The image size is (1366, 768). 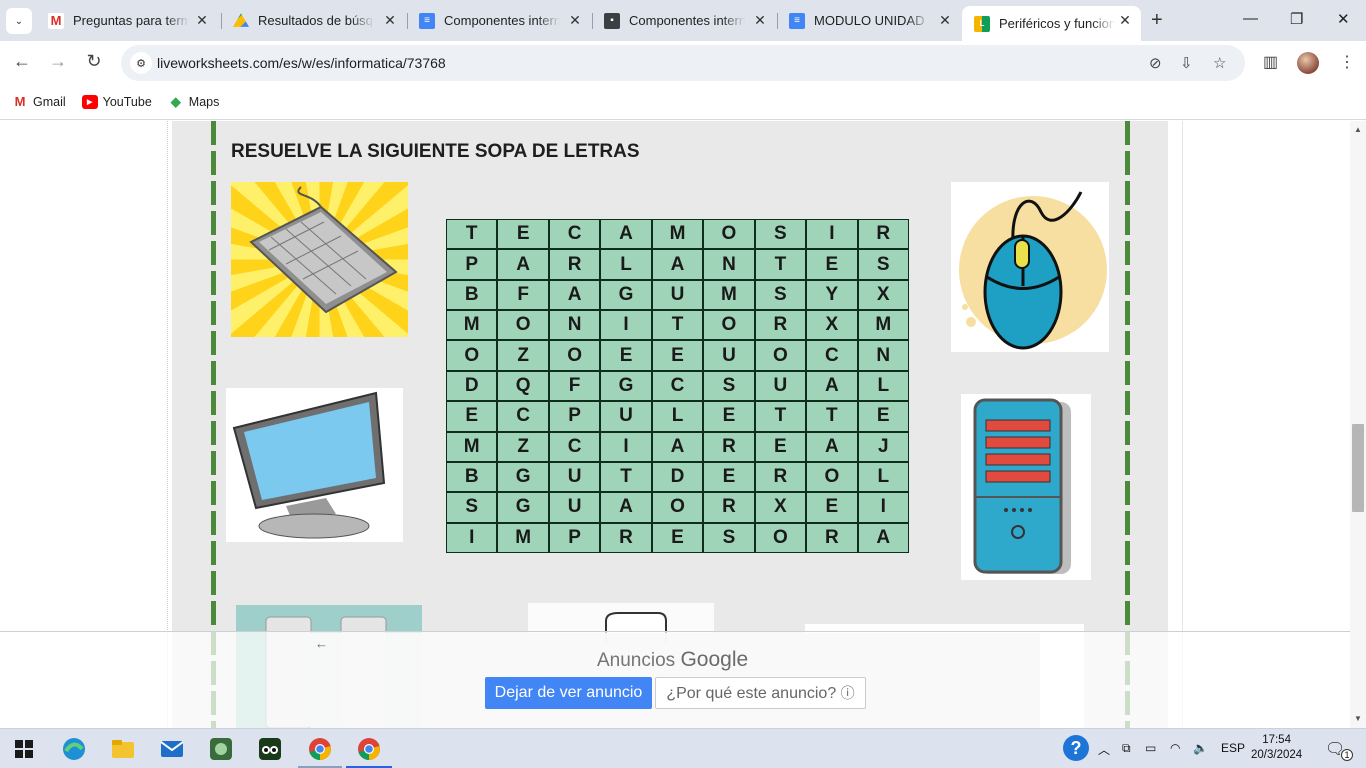 What do you see at coordinates (1358, 129) in the screenshot?
I see `scroll-up-icon: ▲` at bounding box center [1358, 129].